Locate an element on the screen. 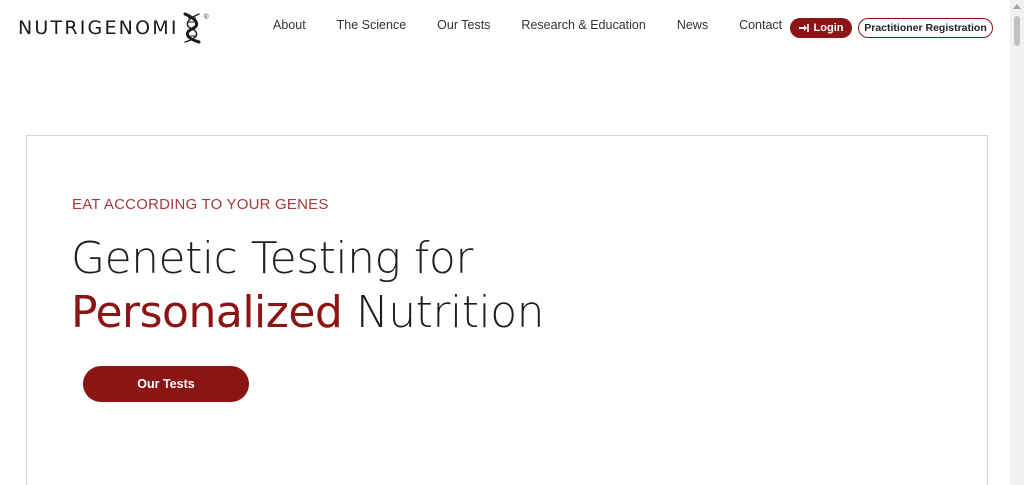  scroll-up-arrow-icon is located at coordinates (1017, 6).